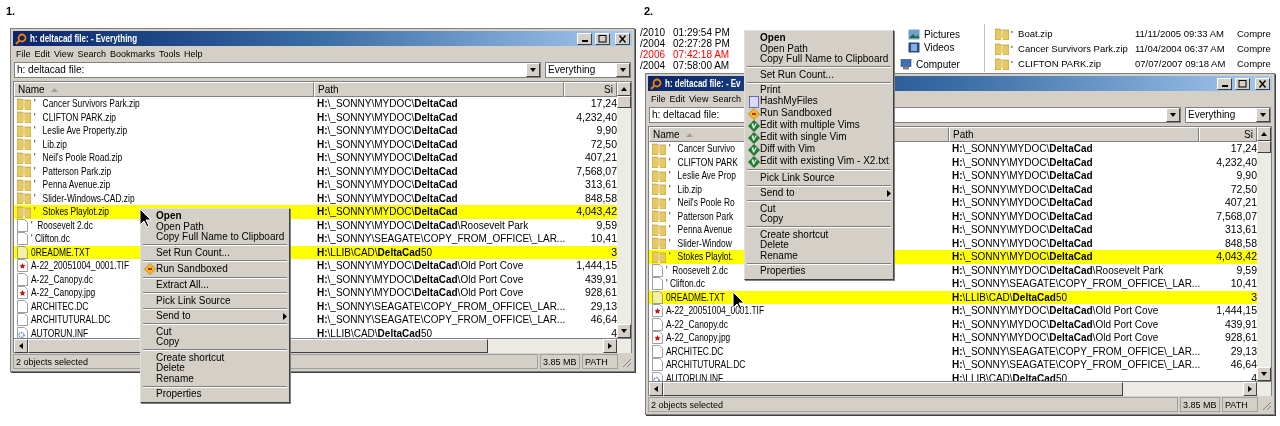  Describe the element at coordinates (84, 198) in the screenshot. I see `file-name: ' Slider-Windows-CAD.zip` at that location.